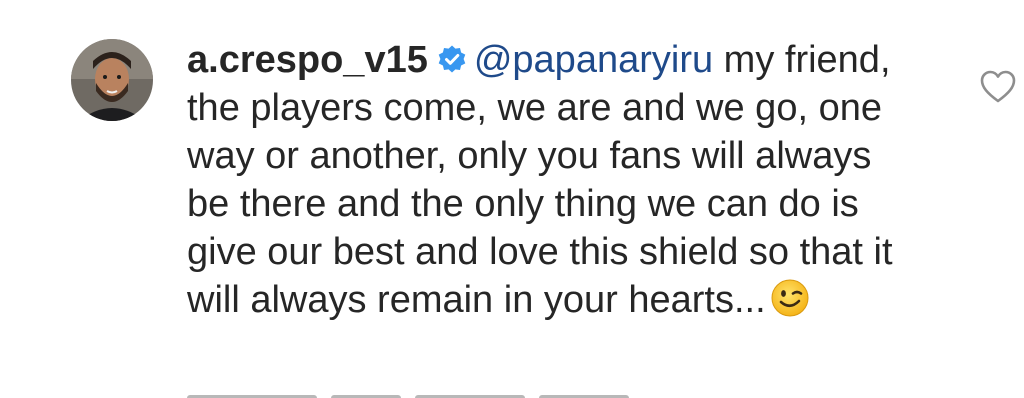 The width and height of the screenshot is (1024, 398). I want to click on avatar-image, so click(112, 80).